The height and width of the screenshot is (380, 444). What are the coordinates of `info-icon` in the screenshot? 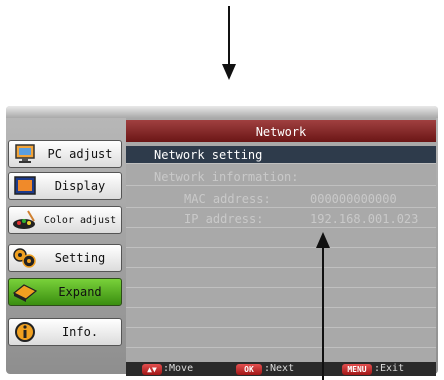 It's located at (25, 332).